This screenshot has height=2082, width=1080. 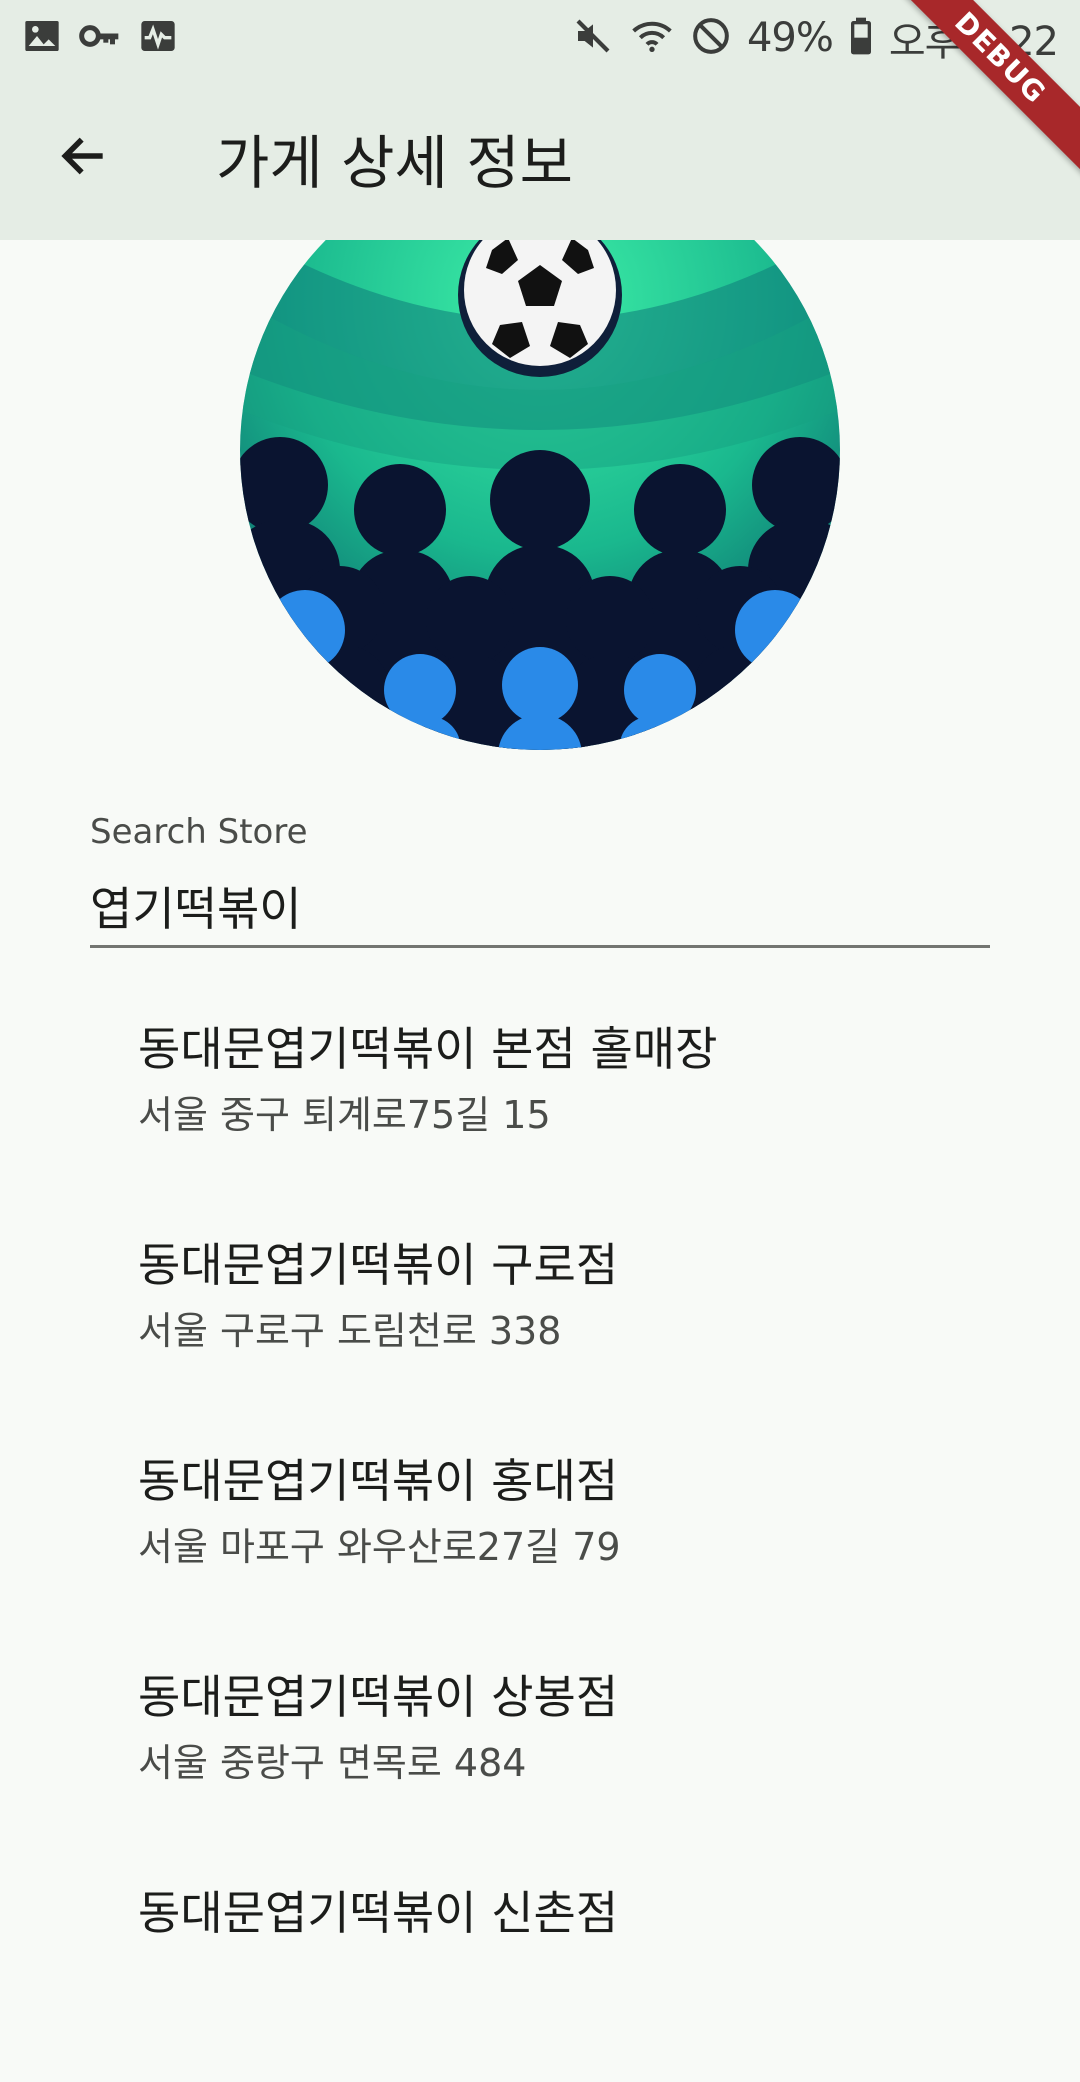 I want to click on list-item: 동대문엽기떡볶이 상봉점 서울 중랑구 면목로 484, so click(x=540, y=1758).